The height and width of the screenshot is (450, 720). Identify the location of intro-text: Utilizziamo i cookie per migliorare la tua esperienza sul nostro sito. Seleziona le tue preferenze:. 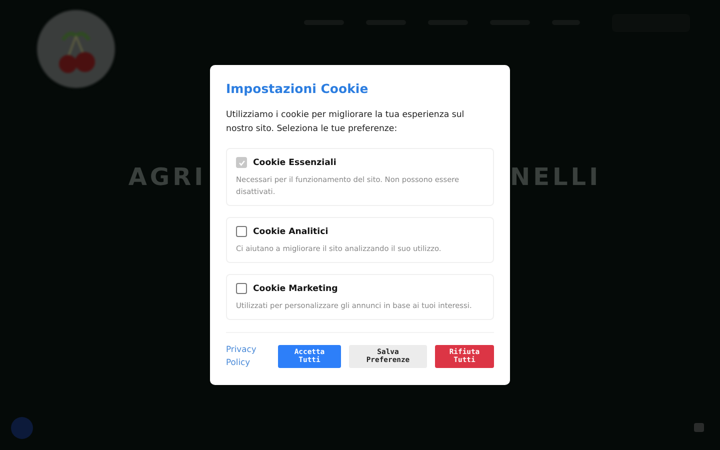
(346, 122).